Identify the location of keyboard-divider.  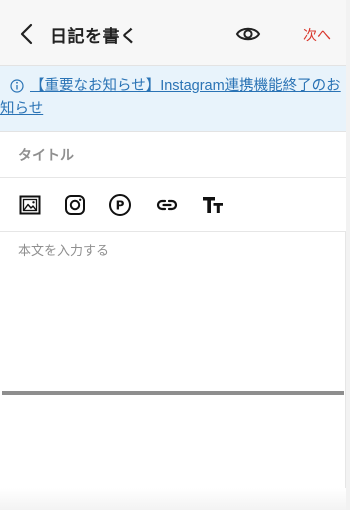
(173, 393).